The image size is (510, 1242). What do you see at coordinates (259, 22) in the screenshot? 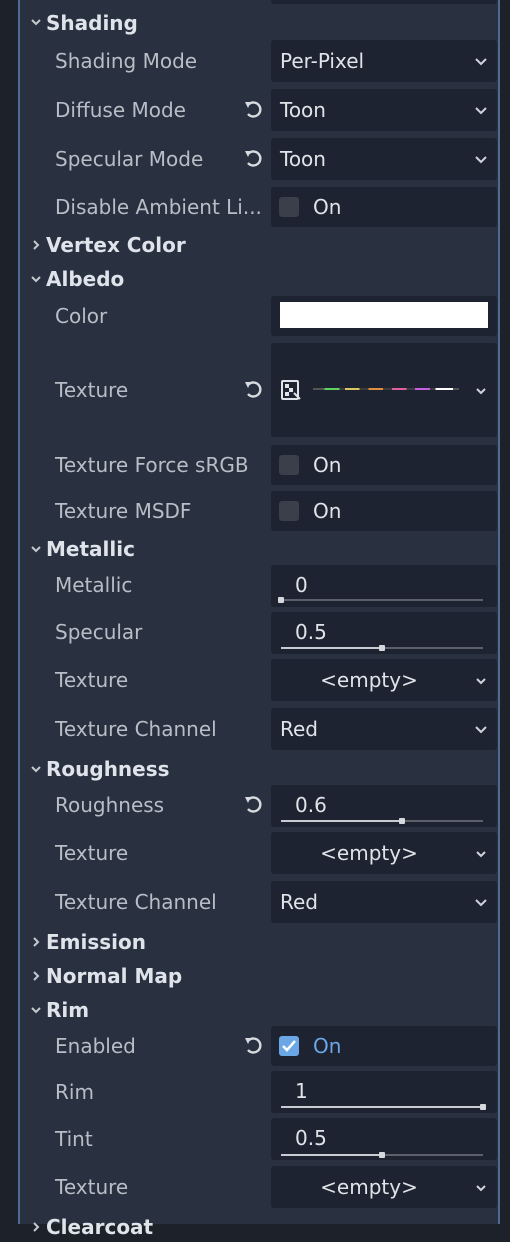
I see `section-header-shading: Shading` at bounding box center [259, 22].